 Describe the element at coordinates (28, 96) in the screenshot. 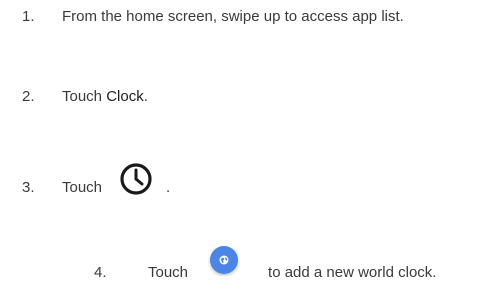

I see `step-number: 2.` at that location.